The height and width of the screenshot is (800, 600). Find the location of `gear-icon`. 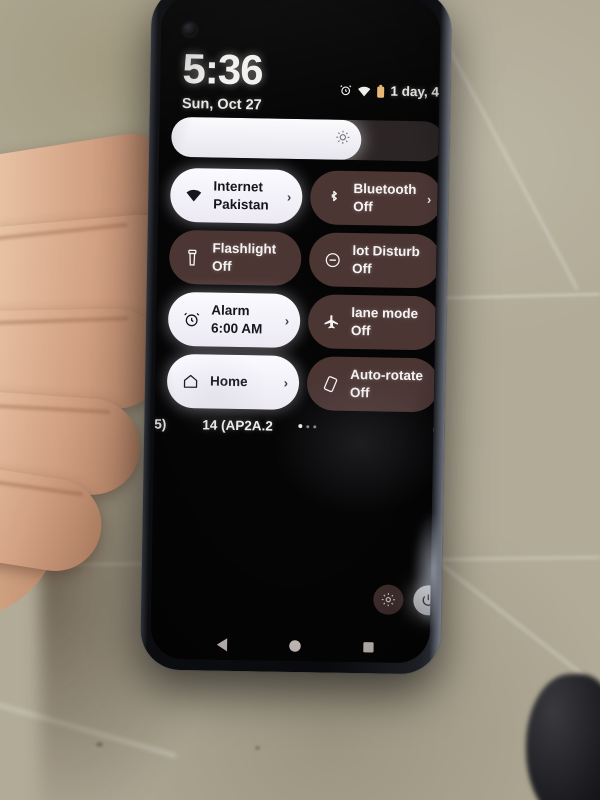

gear-icon is located at coordinates (388, 599).